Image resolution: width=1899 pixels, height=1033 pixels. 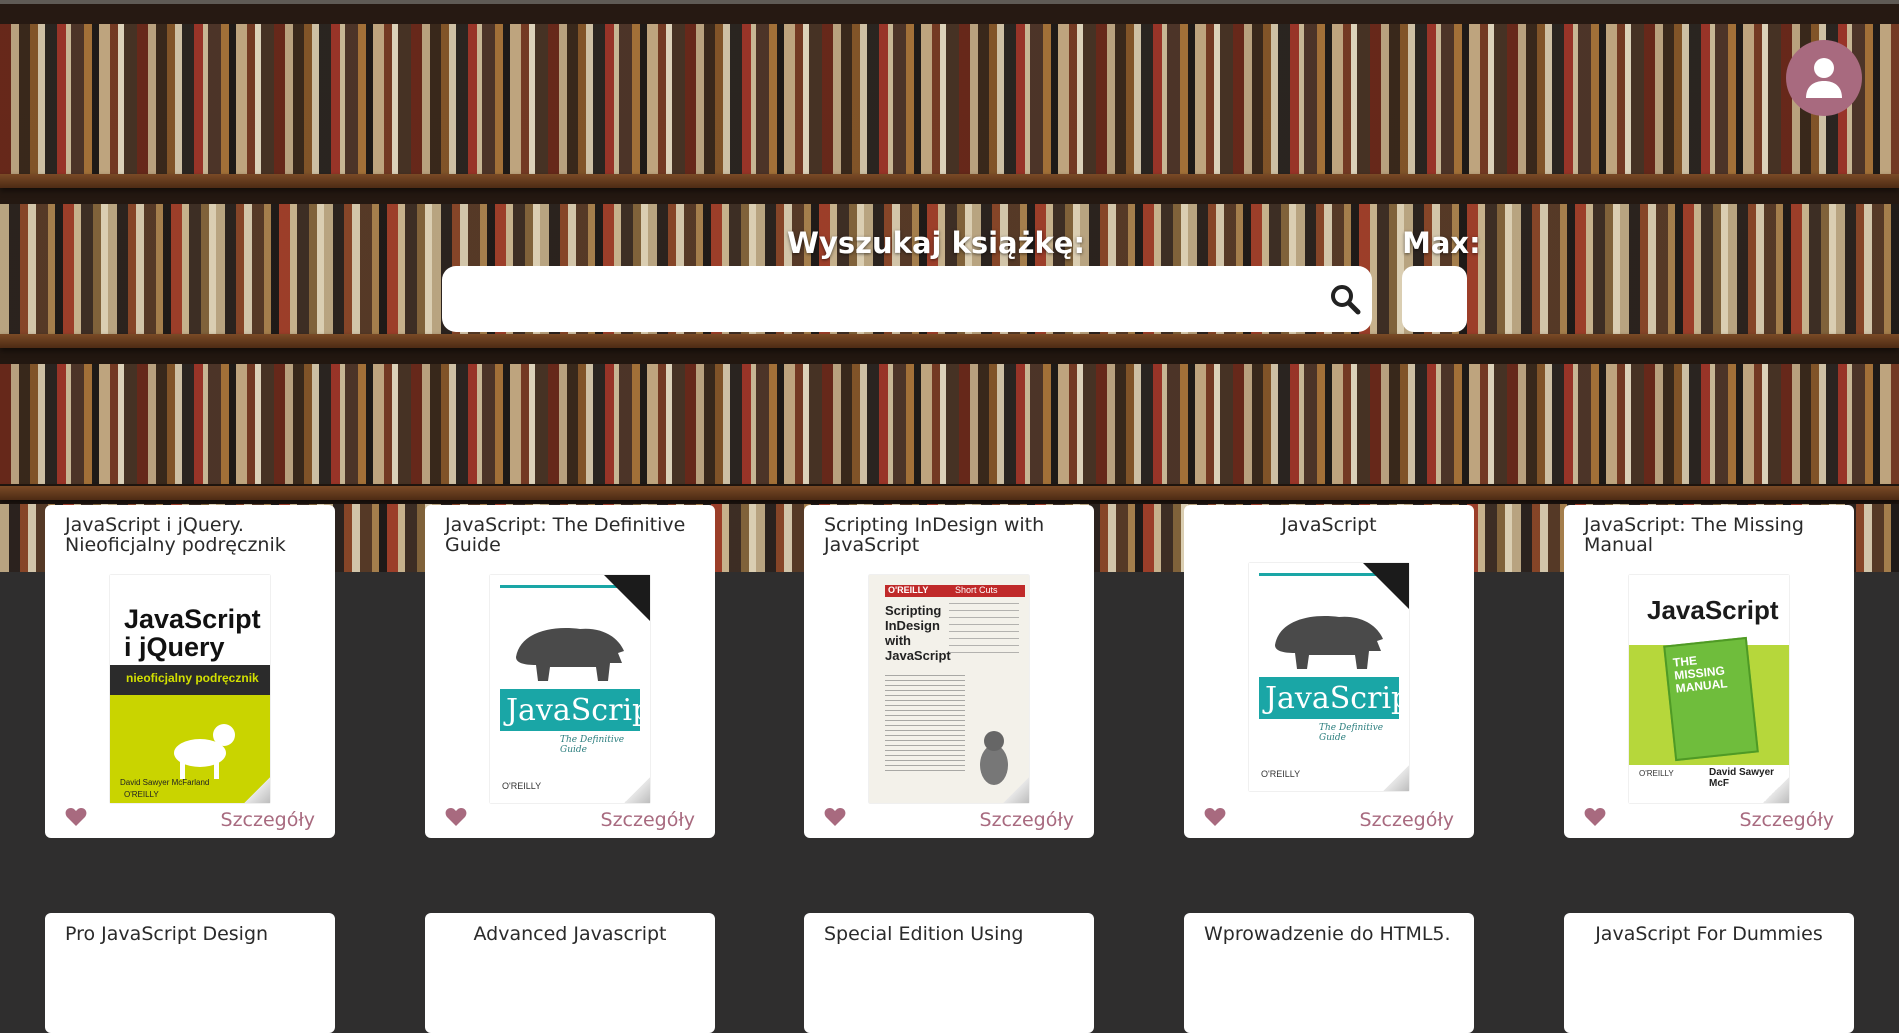 I want to click on book-title: JavaScript For Dummies, so click(x=1709, y=934).